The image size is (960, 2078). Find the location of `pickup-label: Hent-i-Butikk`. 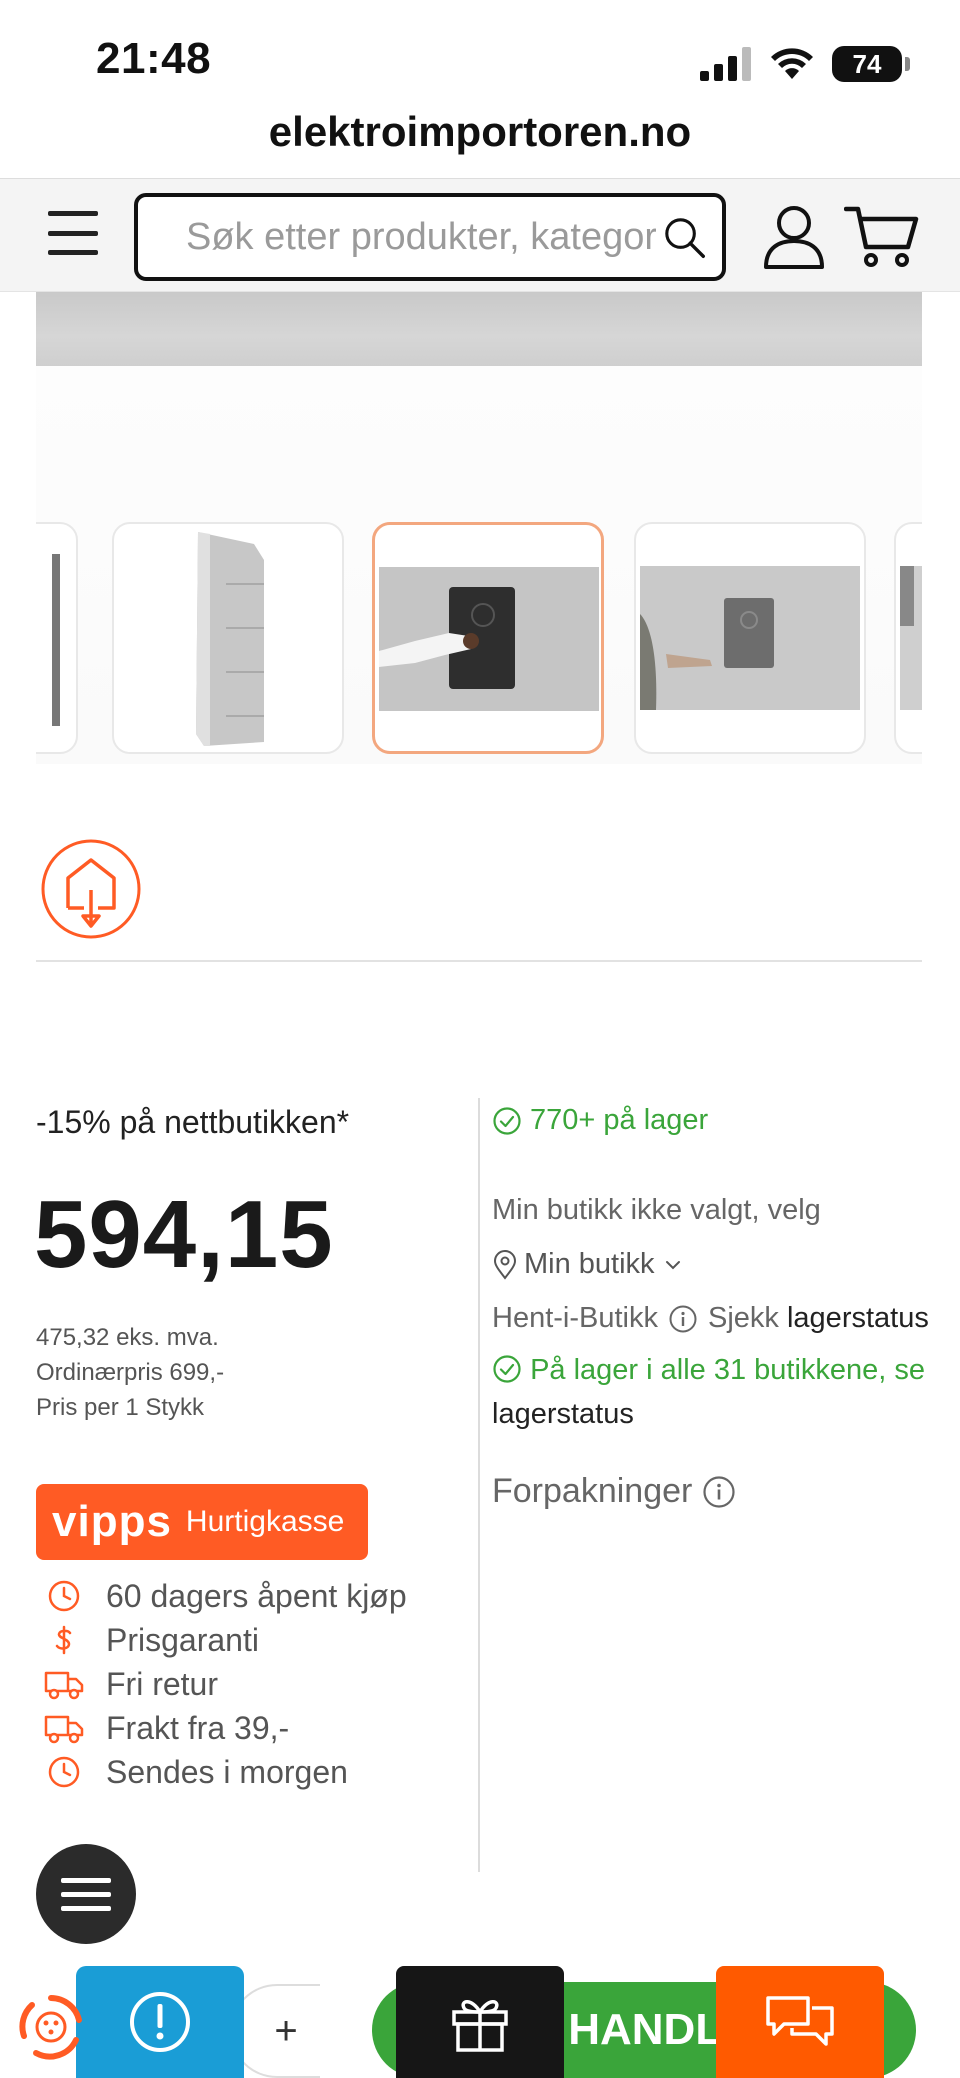

pickup-label: Hent-i-Butikk is located at coordinates (575, 1318).